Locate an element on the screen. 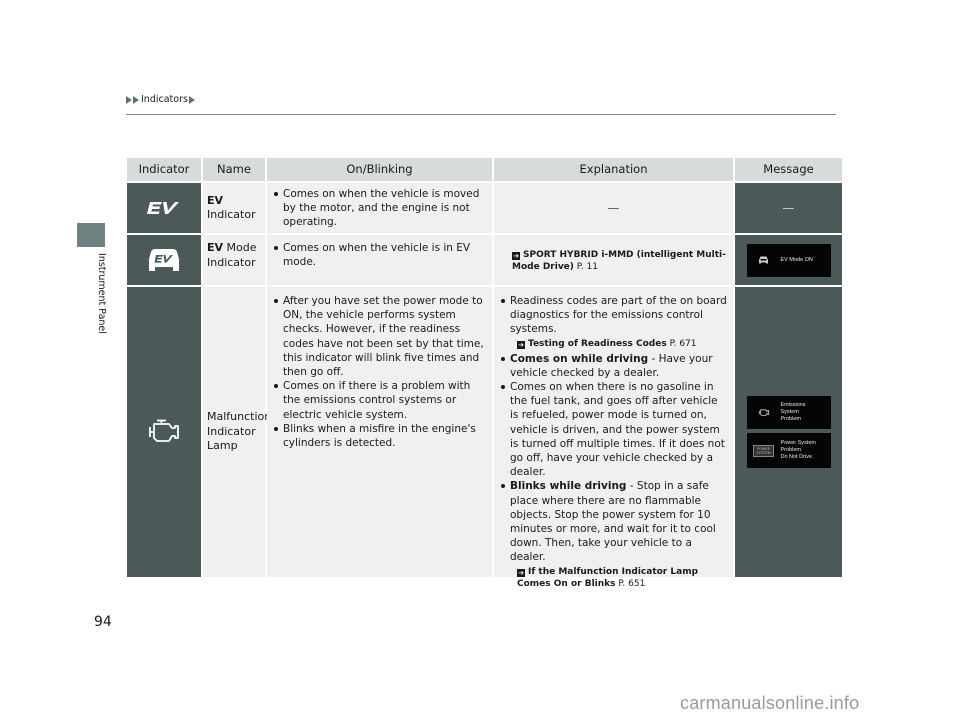 The image size is (960, 722). column-header: On/Blinking is located at coordinates (379, 169).